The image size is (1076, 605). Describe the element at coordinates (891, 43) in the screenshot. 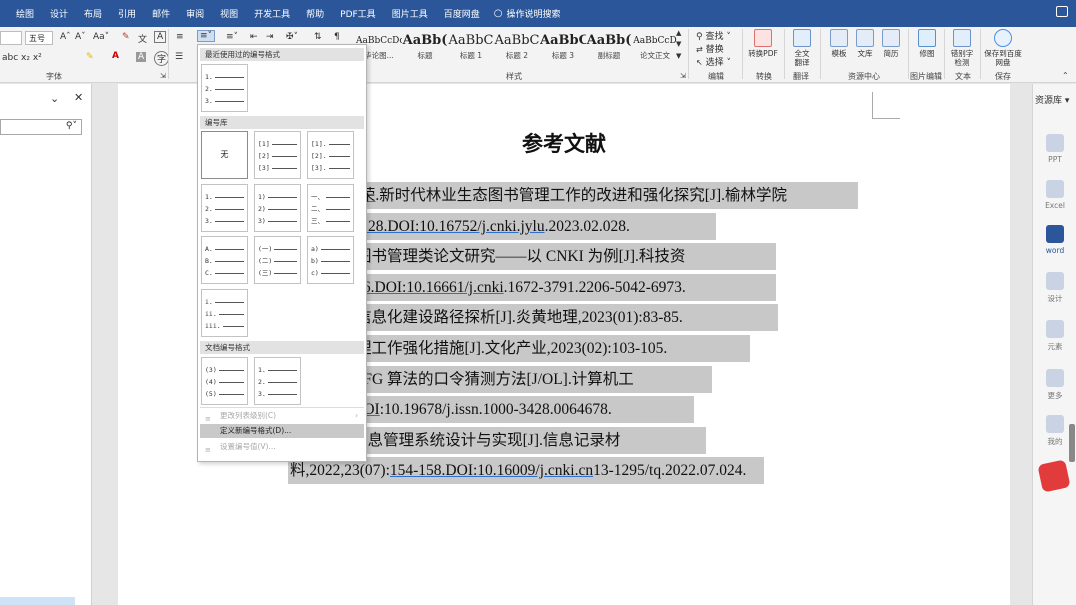

I see `resume-button: 简历` at that location.